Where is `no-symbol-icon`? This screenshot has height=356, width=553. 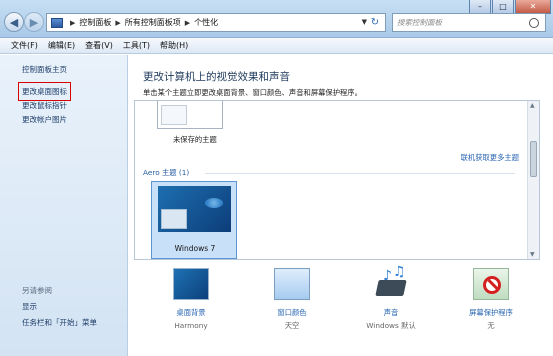
no-symbol-icon is located at coordinates (492, 285).